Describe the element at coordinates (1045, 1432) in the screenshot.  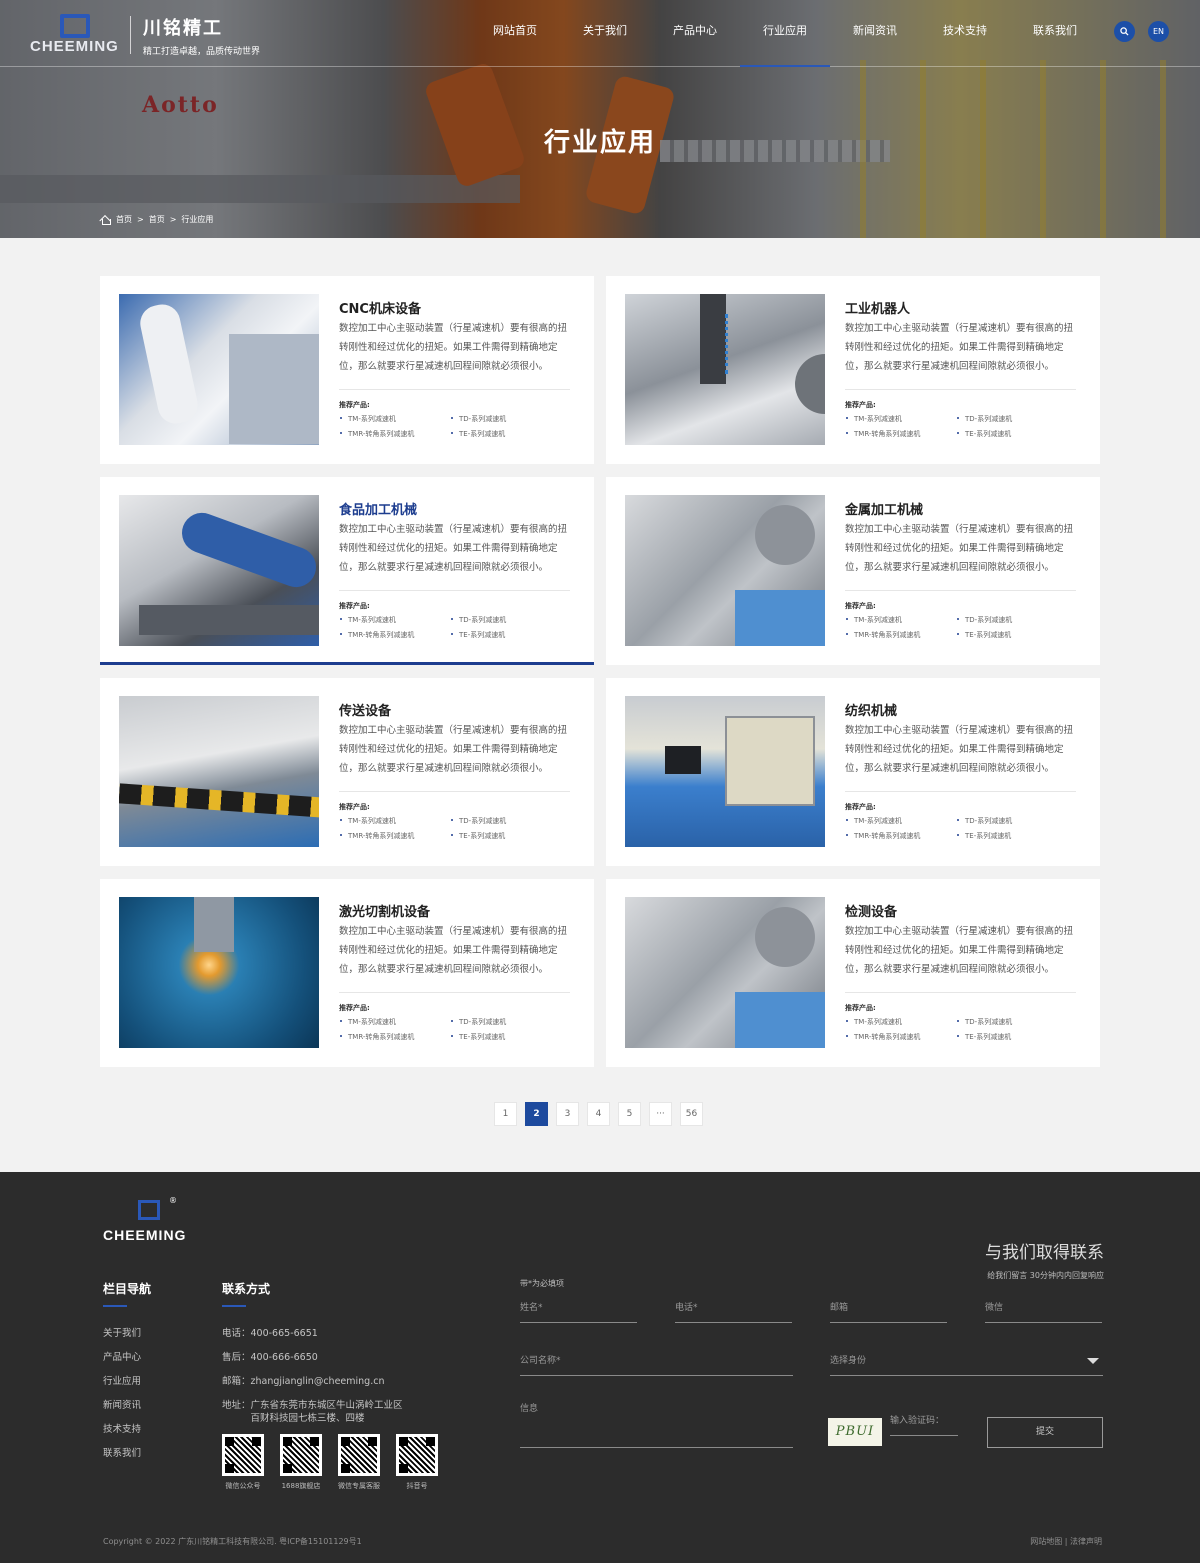
I see `submit-button: 提交` at that location.